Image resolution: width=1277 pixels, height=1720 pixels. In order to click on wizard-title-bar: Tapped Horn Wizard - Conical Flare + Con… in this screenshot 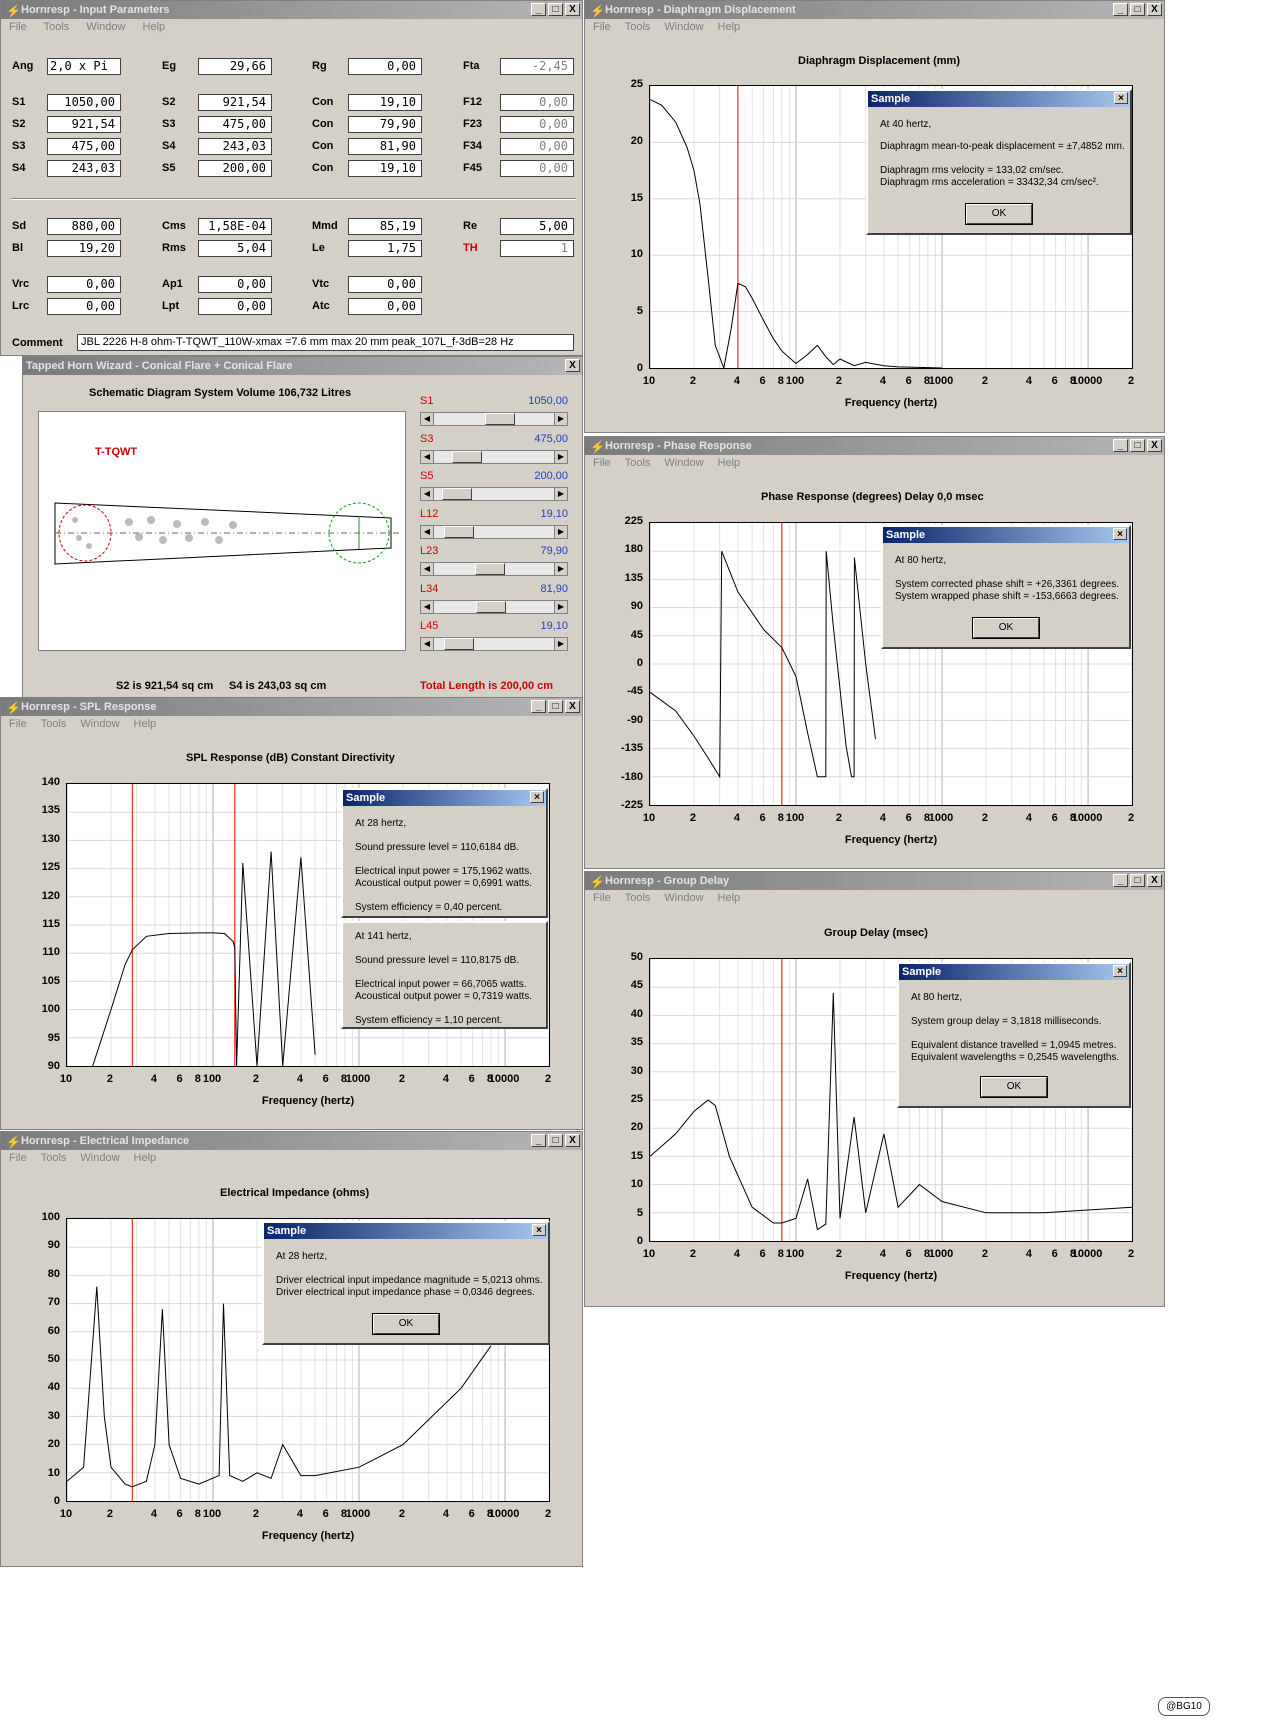, I will do `click(302, 366)`.